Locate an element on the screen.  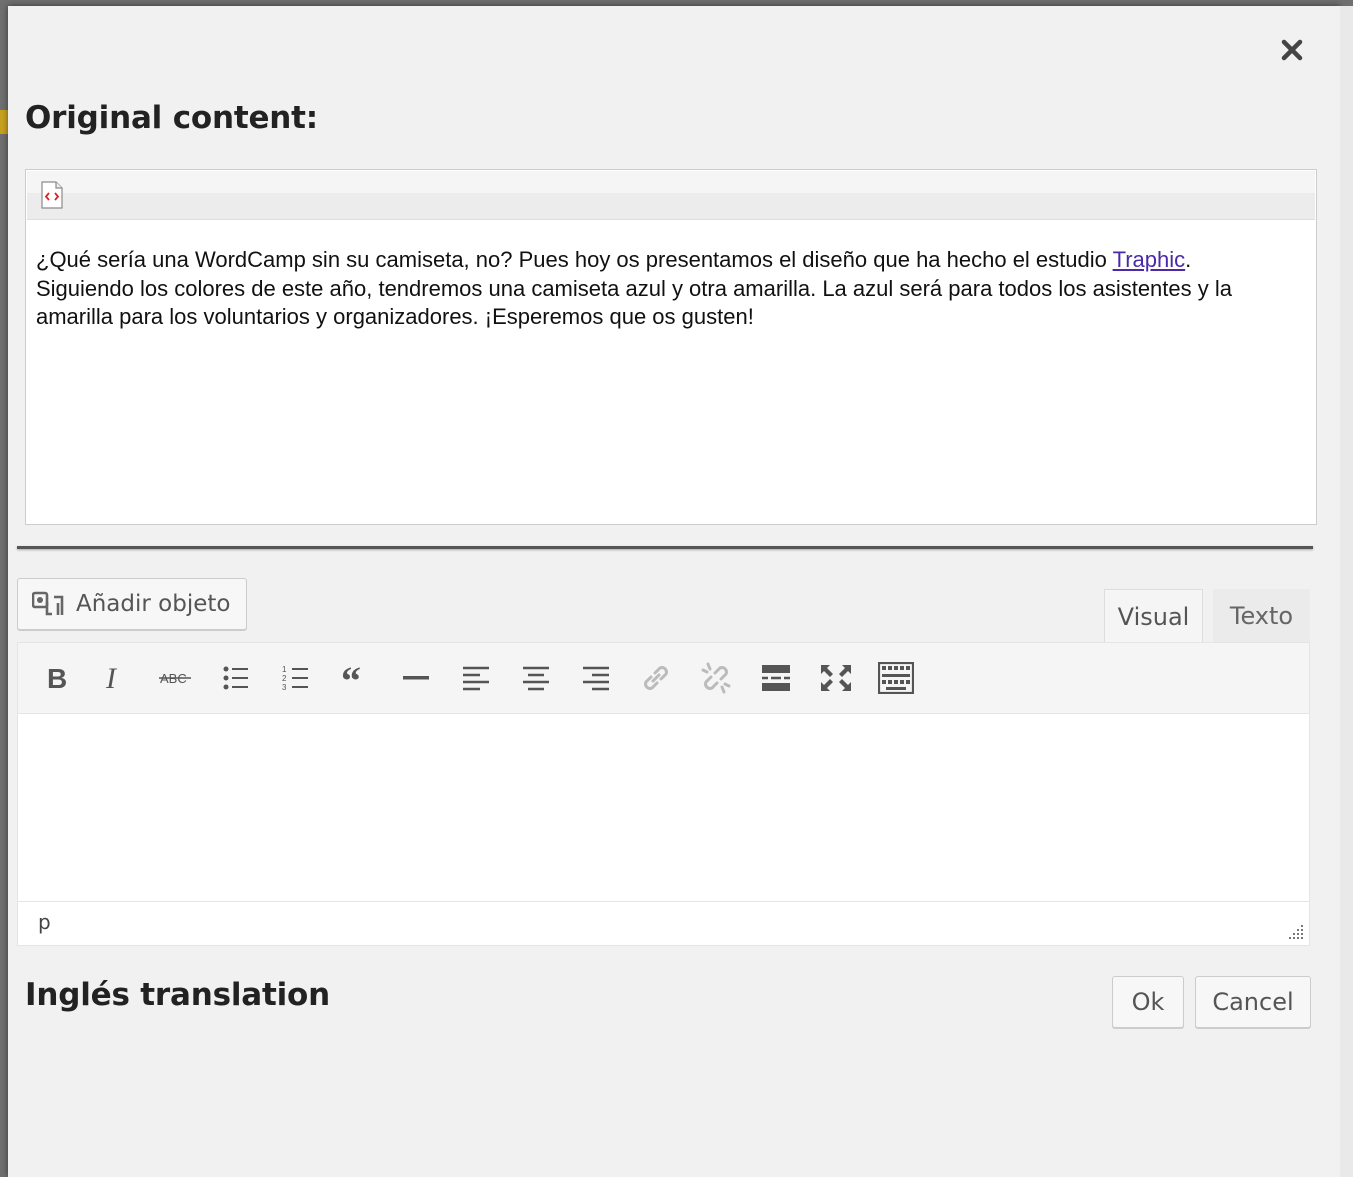
bold-button: B is located at coordinates (56, 678).